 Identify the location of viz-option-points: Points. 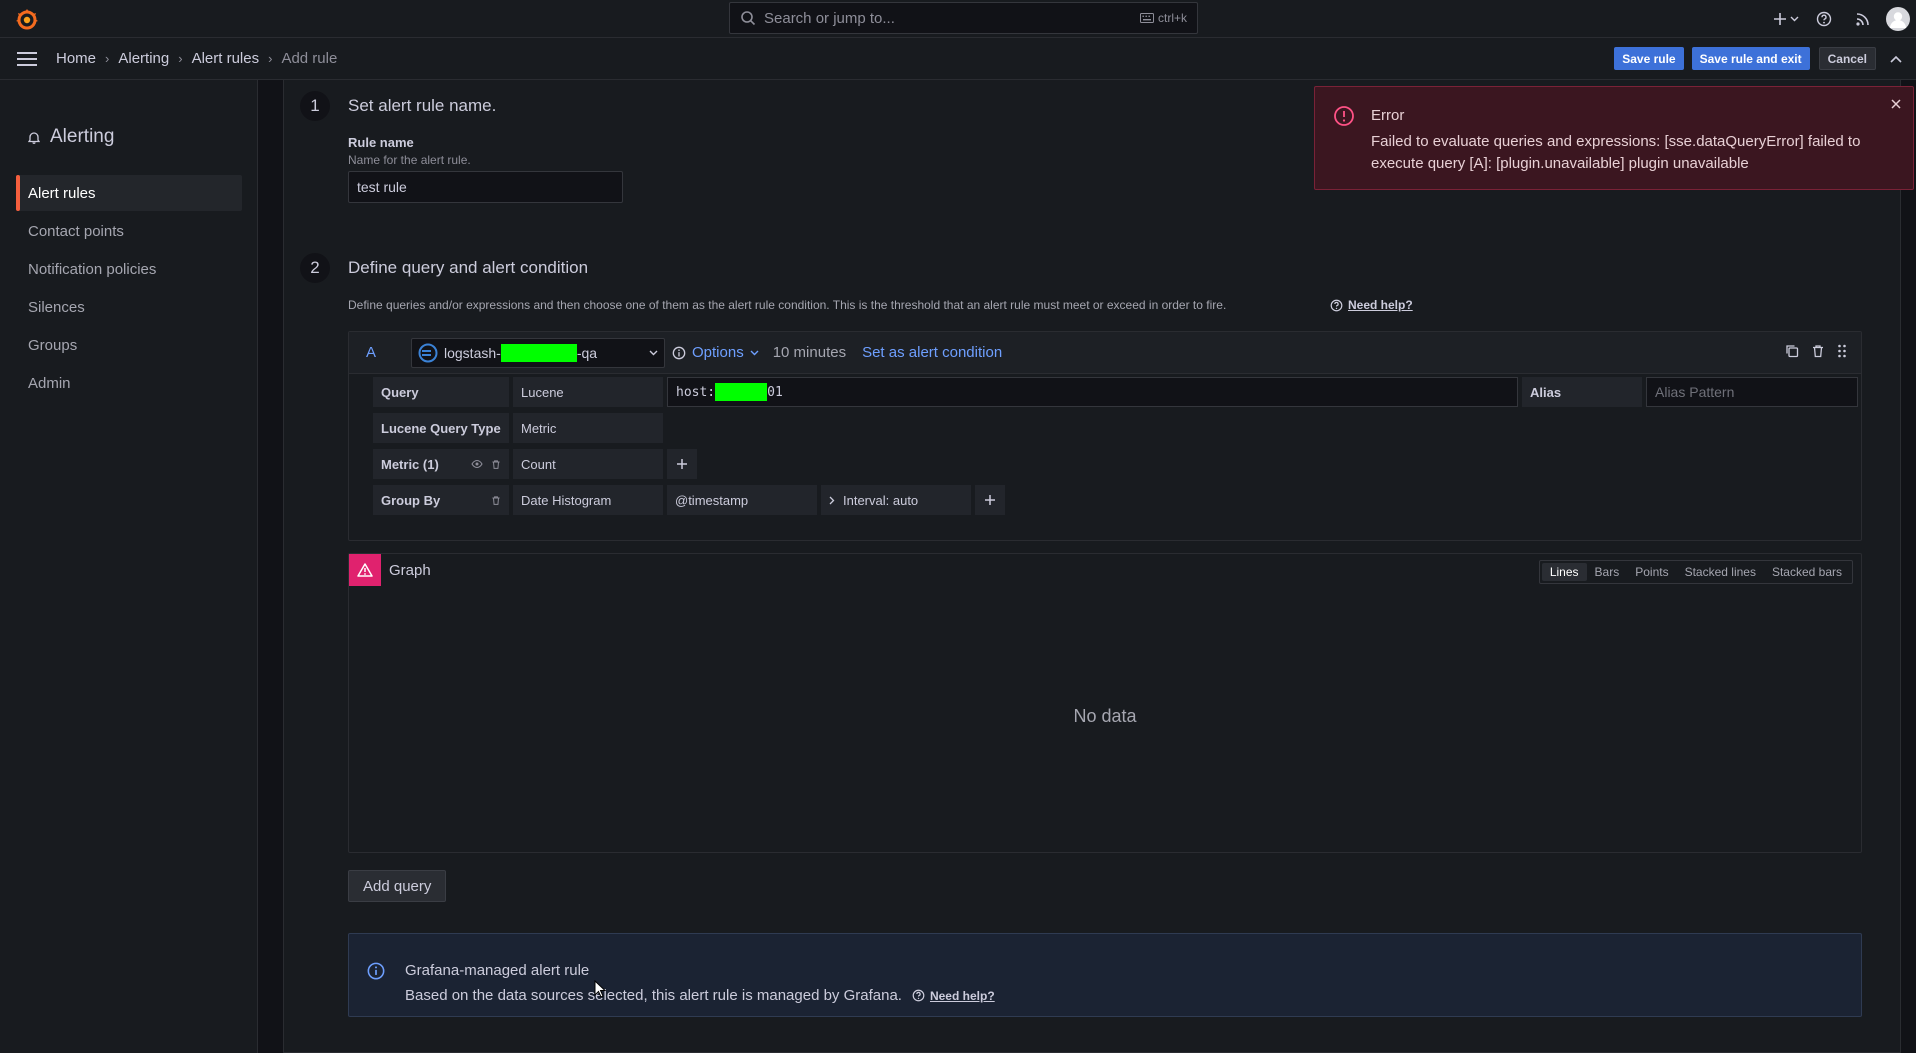
(1651, 572).